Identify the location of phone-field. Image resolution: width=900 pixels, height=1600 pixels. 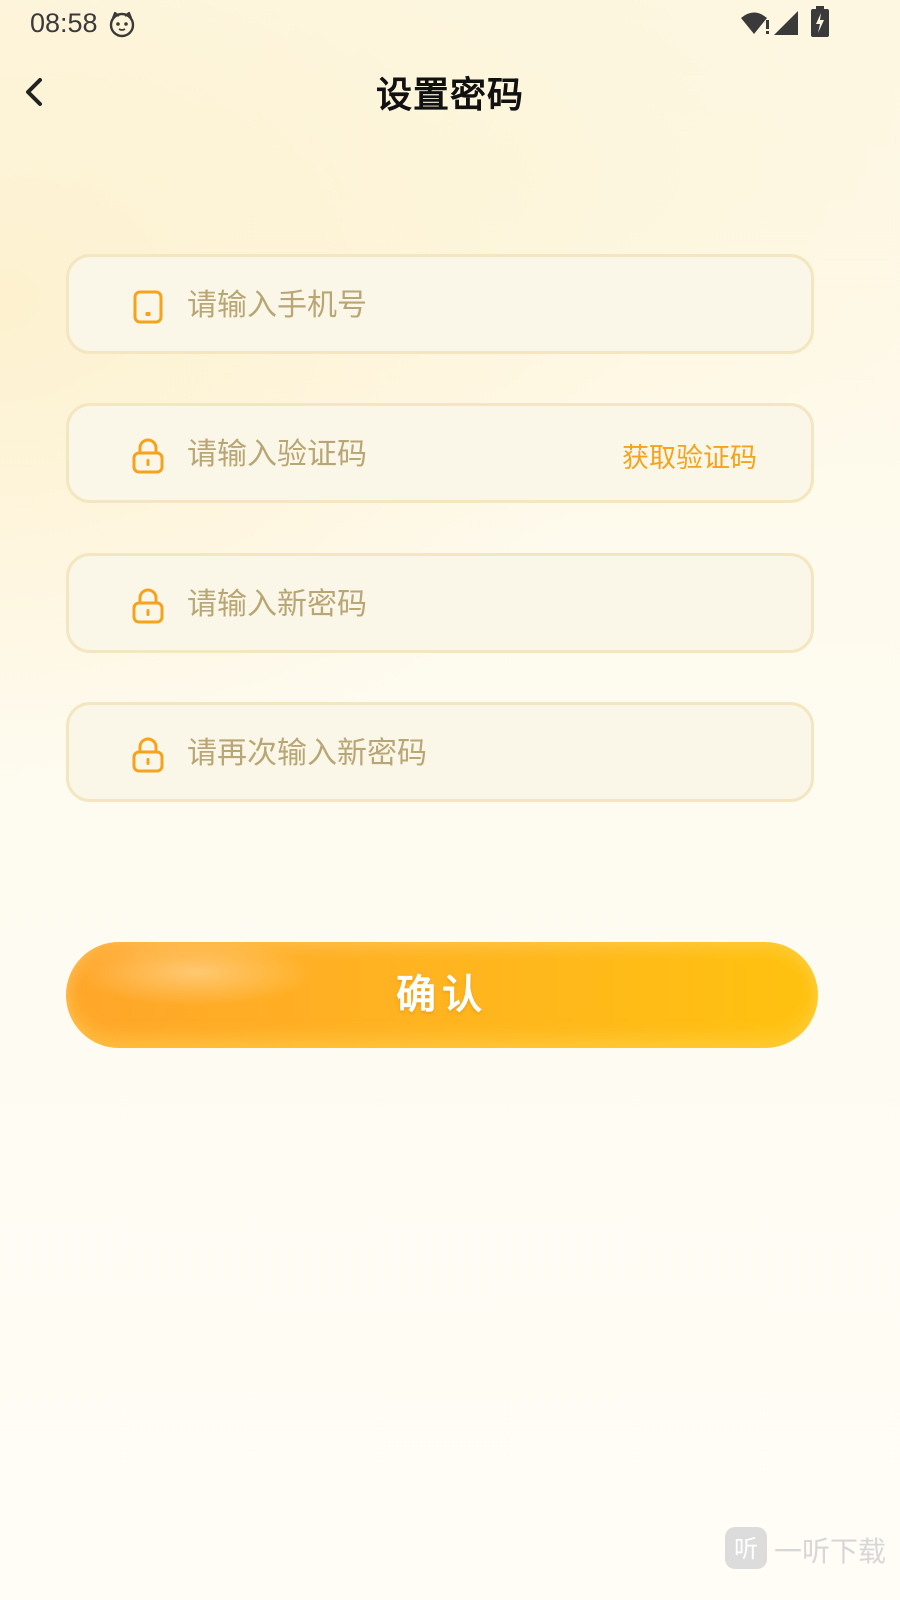
(440, 304).